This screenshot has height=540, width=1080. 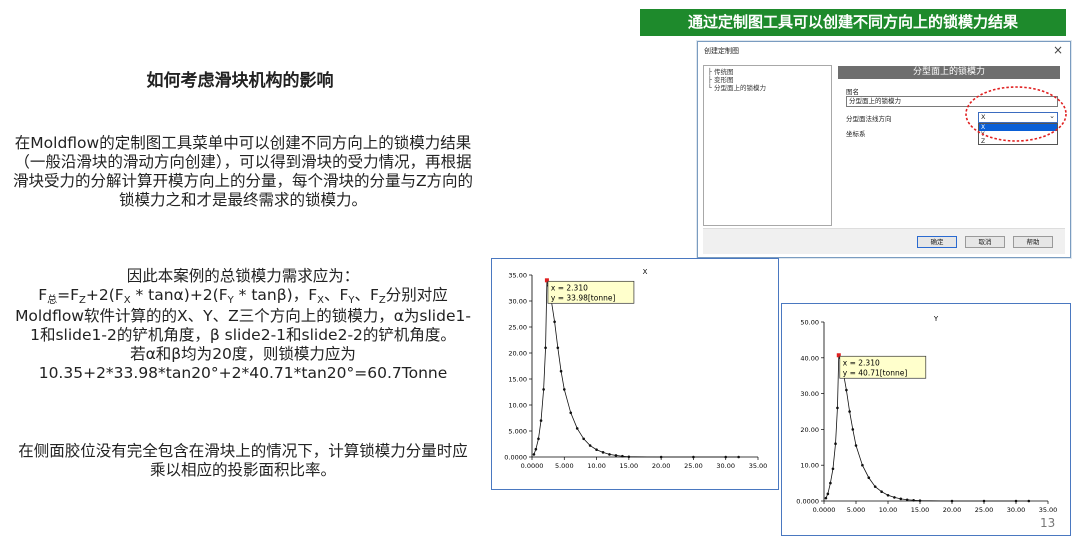 What do you see at coordinates (767, 88) in the screenshot?
I see `tree-item: └ 分型面上的锁模力` at bounding box center [767, 88].